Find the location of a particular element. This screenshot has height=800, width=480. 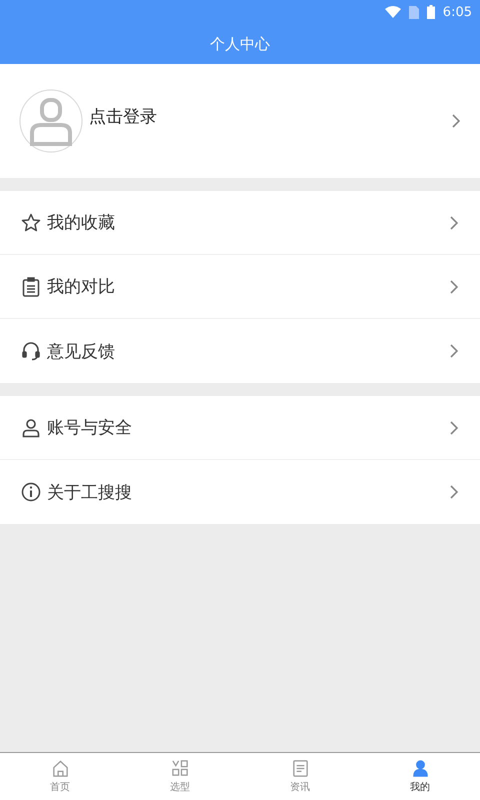

document-icon is located at coordinates (300, 768).